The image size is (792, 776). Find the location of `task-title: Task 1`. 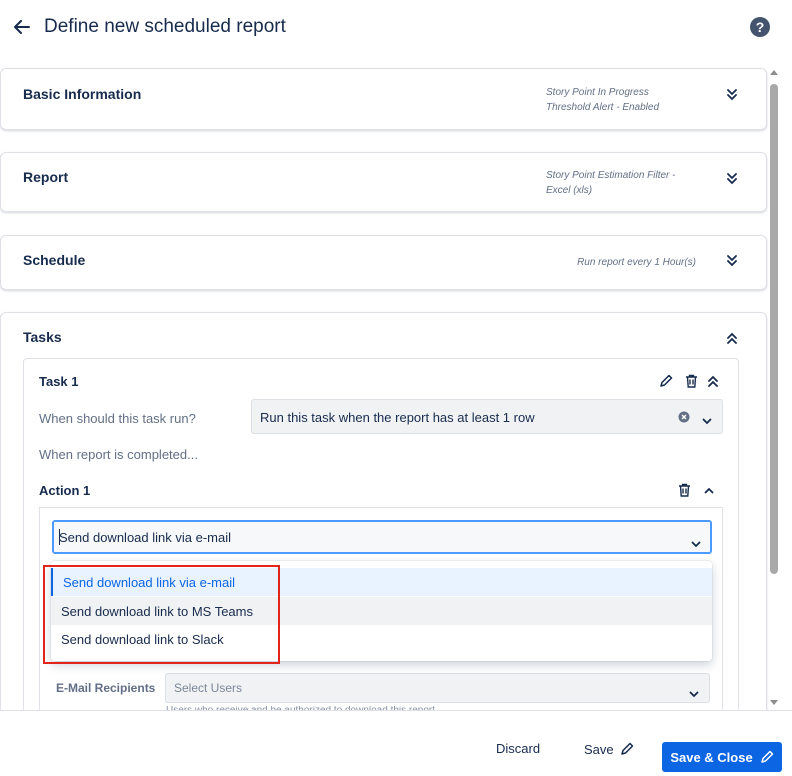

task-title: Task 1 is located at coordinates (59, 381).